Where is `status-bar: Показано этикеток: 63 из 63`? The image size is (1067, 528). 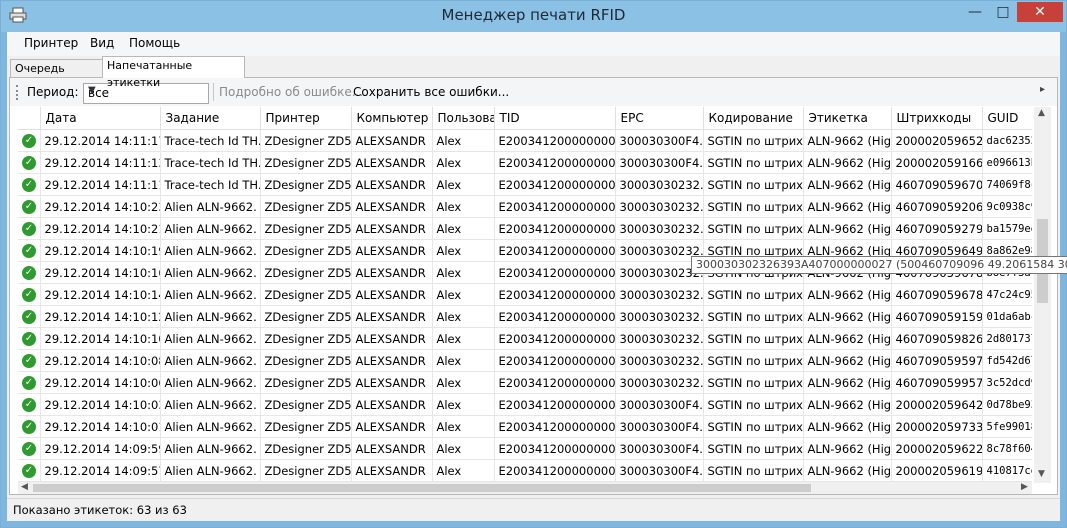 status-bar: Показано этикеток: 63 из 63 is located at coordinates (533, 509).